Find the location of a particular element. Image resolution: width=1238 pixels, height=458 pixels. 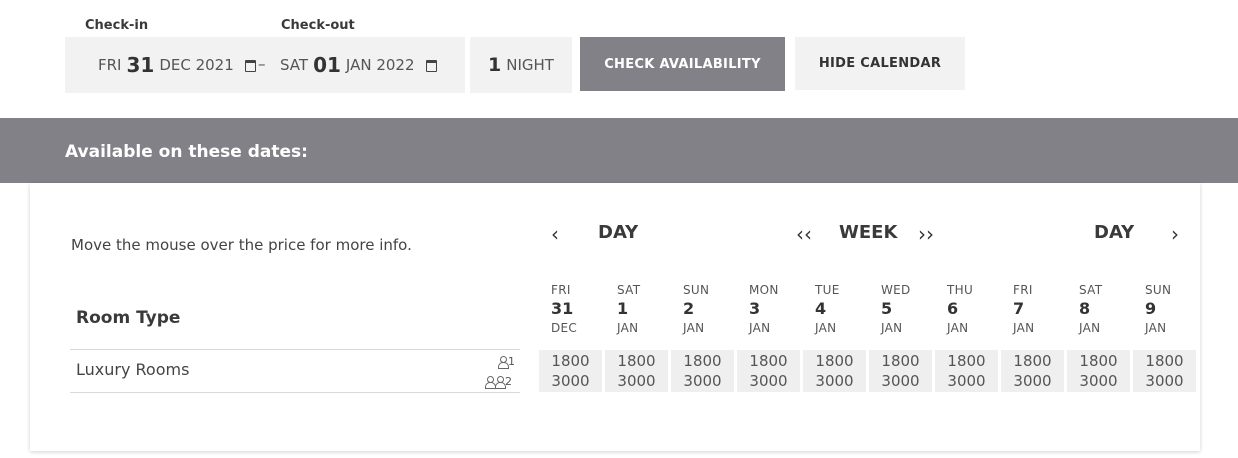

checkout-day: 01 is located at coordinates (327, 65).